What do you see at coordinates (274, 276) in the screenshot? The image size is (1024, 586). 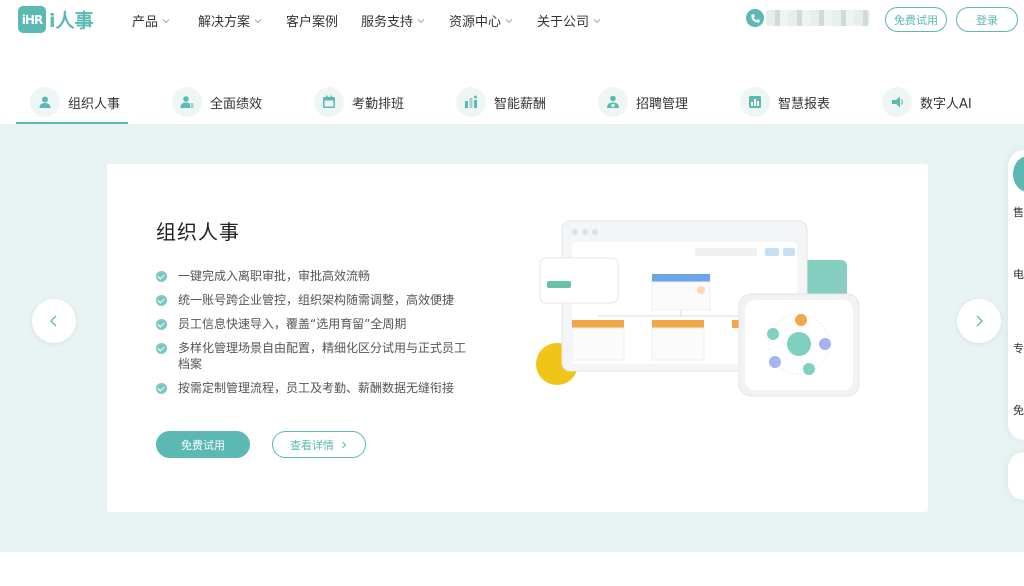 I see `feature-text: 一键完成入离职审批，审批高效流畅` at bounding box center [274, 276].